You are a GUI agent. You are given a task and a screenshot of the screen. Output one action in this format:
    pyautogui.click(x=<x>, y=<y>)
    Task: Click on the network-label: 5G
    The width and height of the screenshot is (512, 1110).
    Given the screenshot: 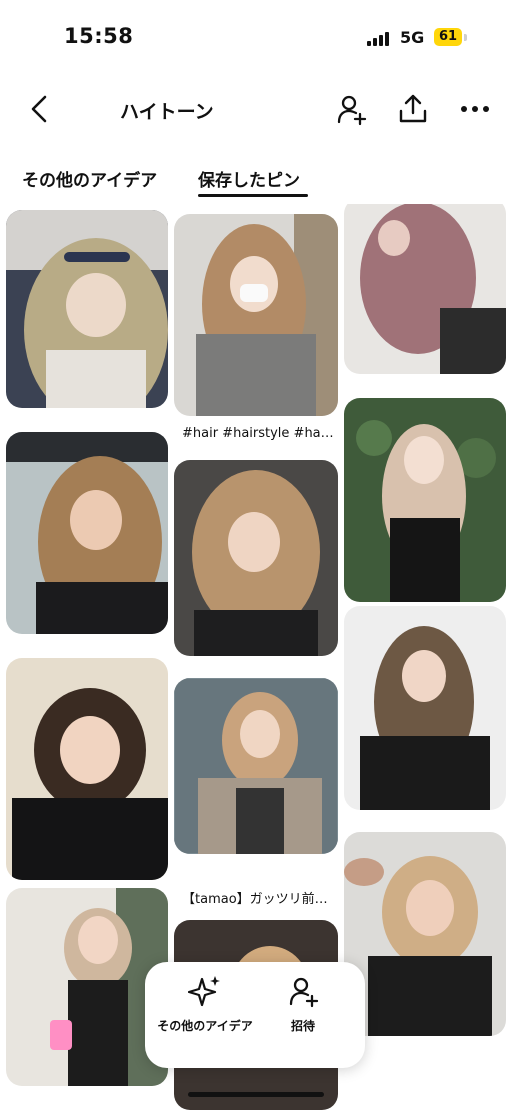 What is the action you would take?
    pyautogui.click(x=412, y=37)
    